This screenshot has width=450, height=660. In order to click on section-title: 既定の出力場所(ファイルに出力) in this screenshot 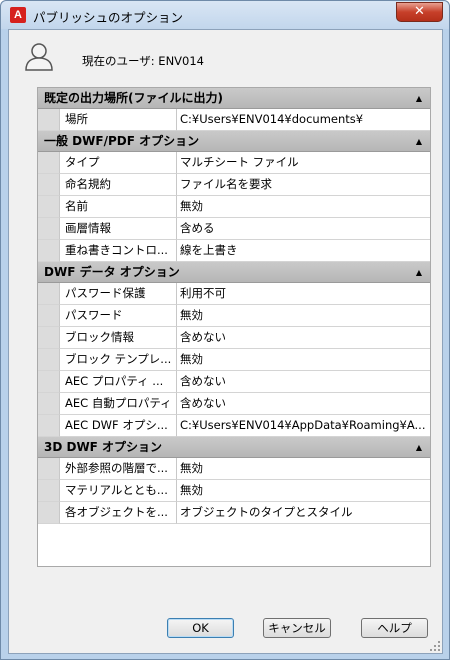, I will do `click(133, 98)`.